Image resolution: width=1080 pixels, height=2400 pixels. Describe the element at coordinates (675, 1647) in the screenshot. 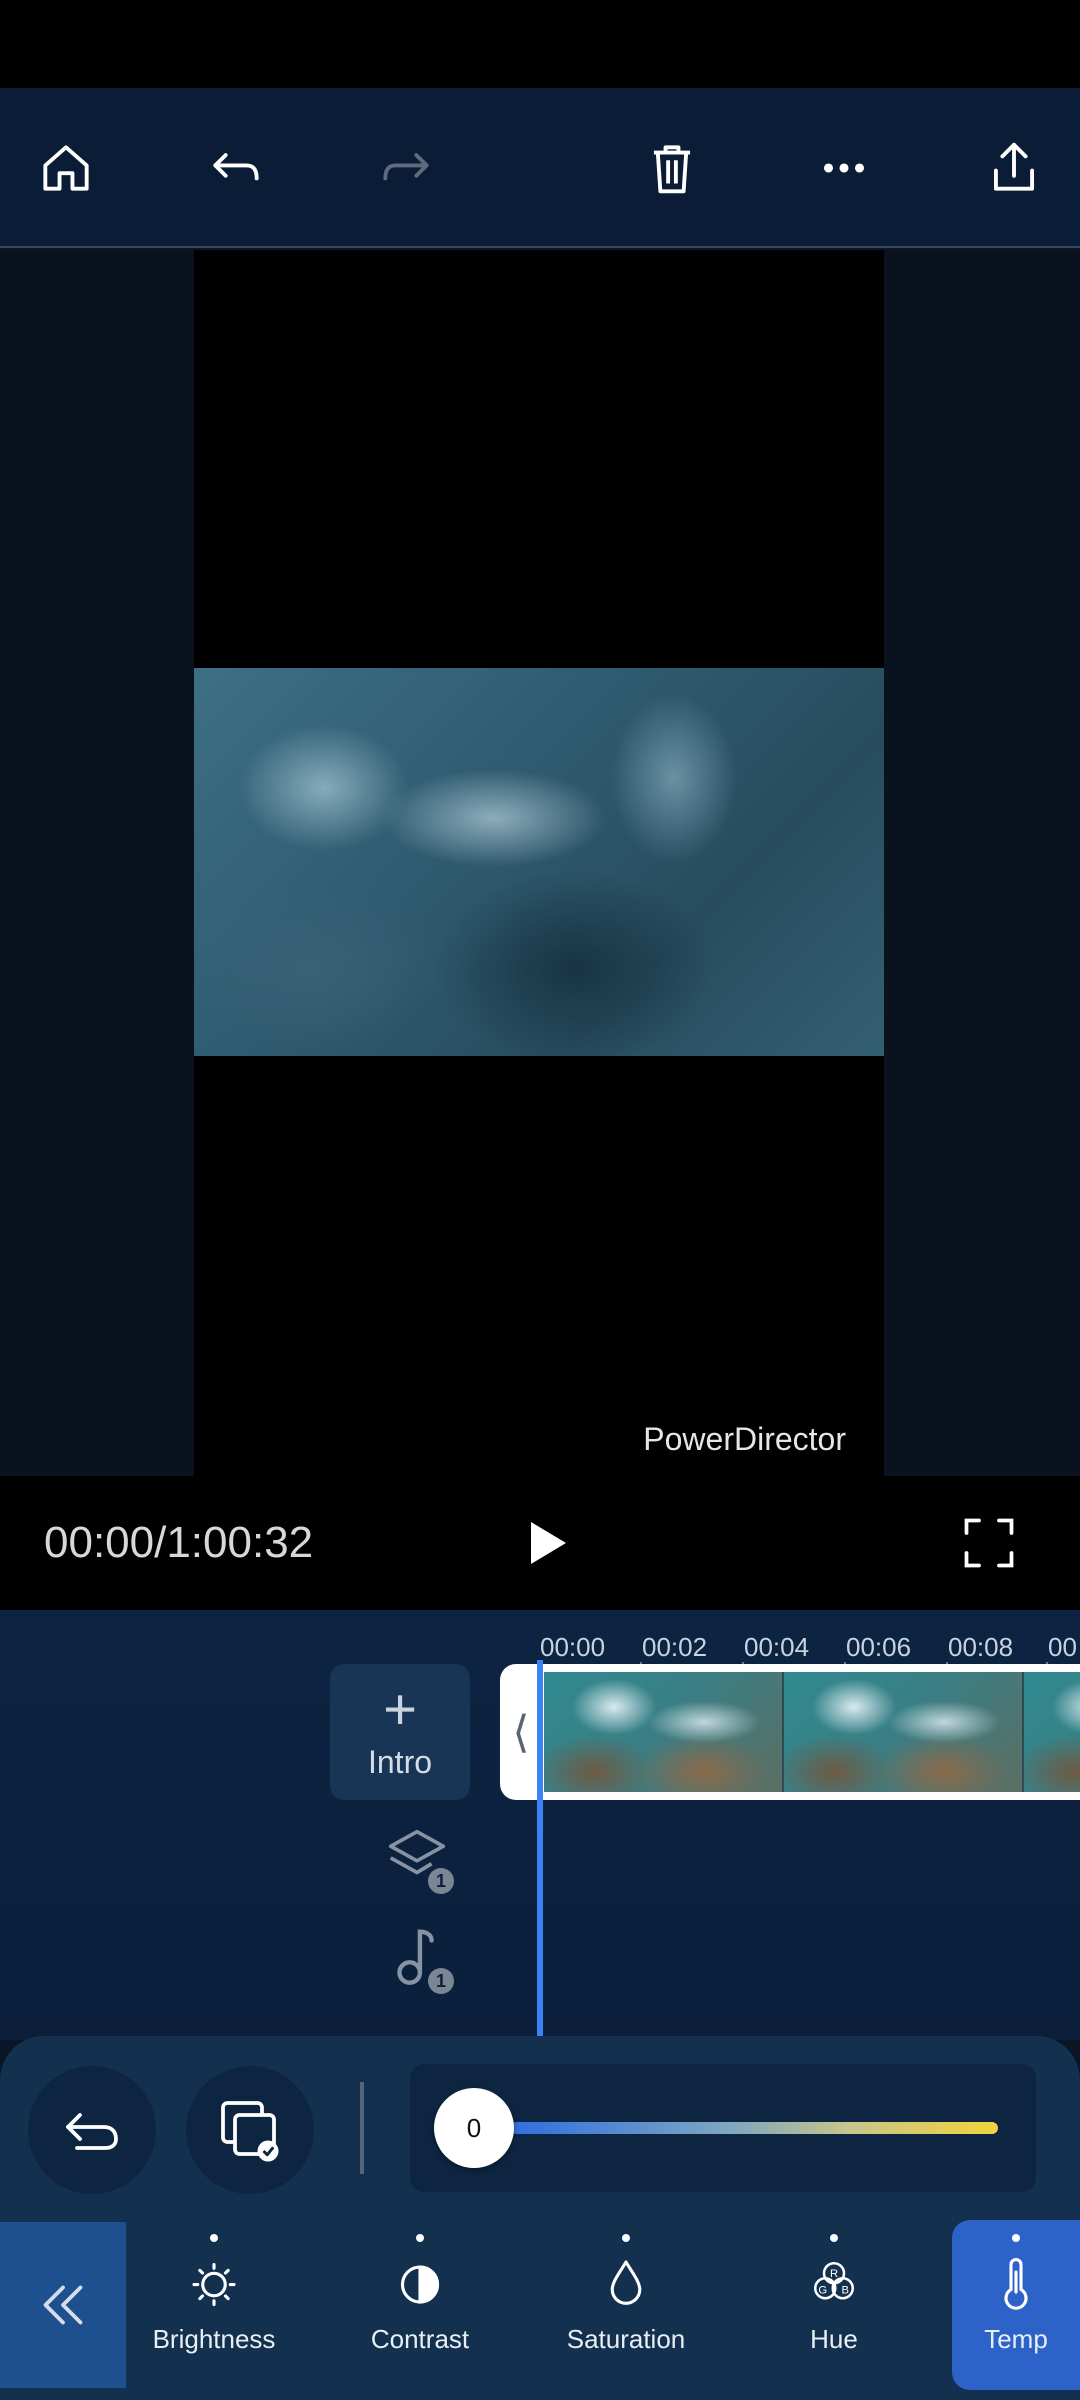

I see `ruler-label: 00:02` at that location.